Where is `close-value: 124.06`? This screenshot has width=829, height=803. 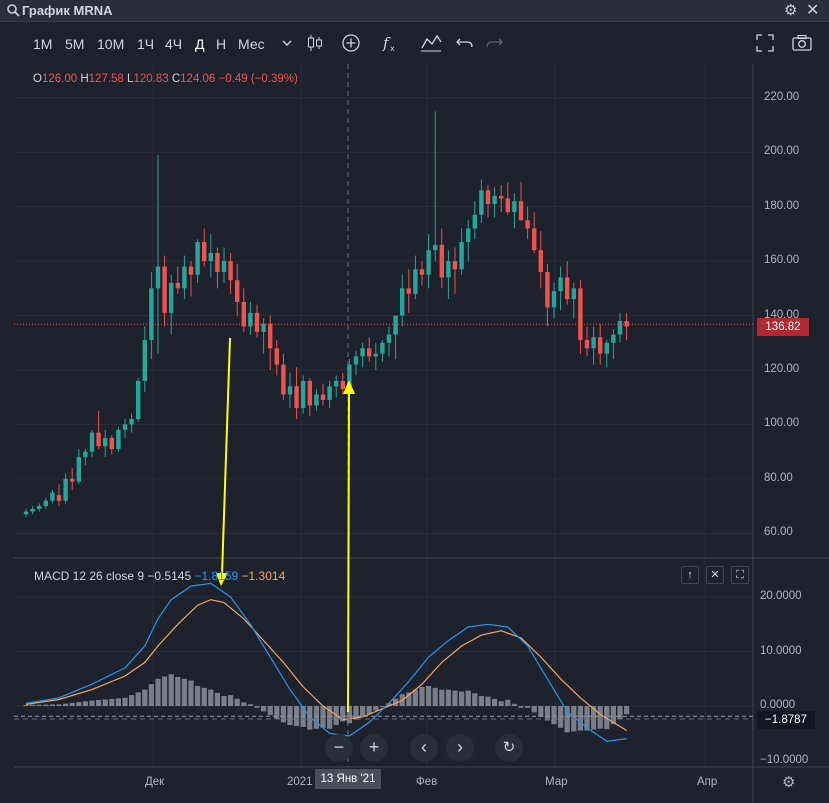 close-value: 124.06 is located at coordinates (198, 79).